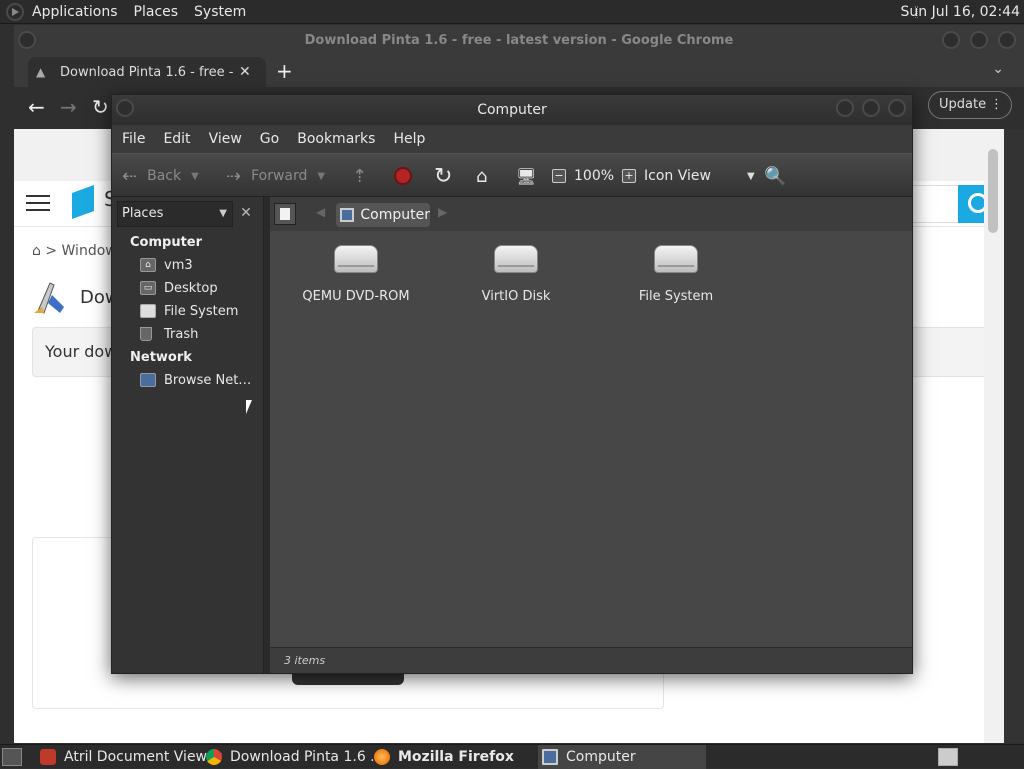 This screenshot has height=769, width=1024. I want to click on task-computer: Computer, so click(622, 757).